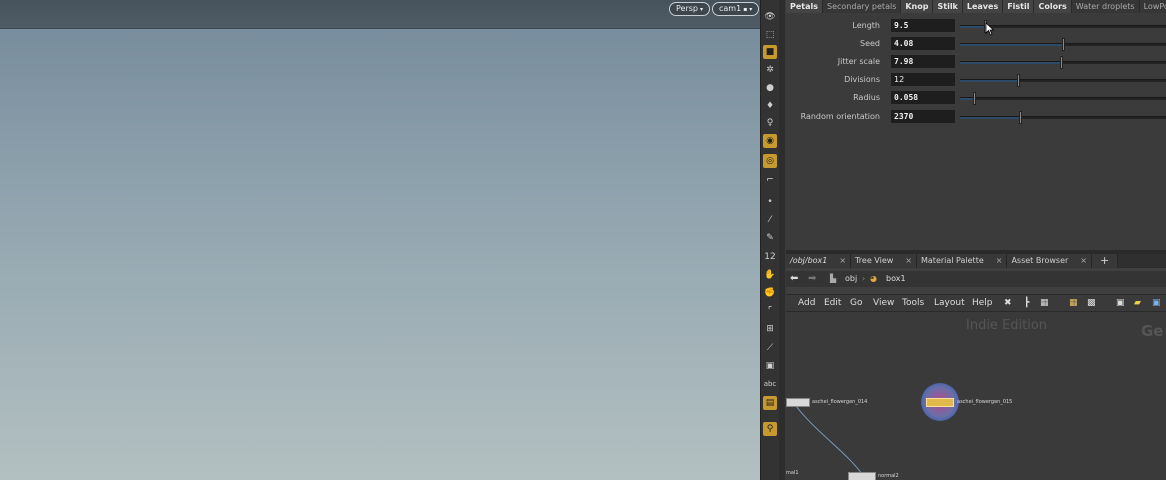  What do you see at coordinates (770, 348) in the screenshot?
I see `bones-icon: ⟋` at bounding box center [770, 348].